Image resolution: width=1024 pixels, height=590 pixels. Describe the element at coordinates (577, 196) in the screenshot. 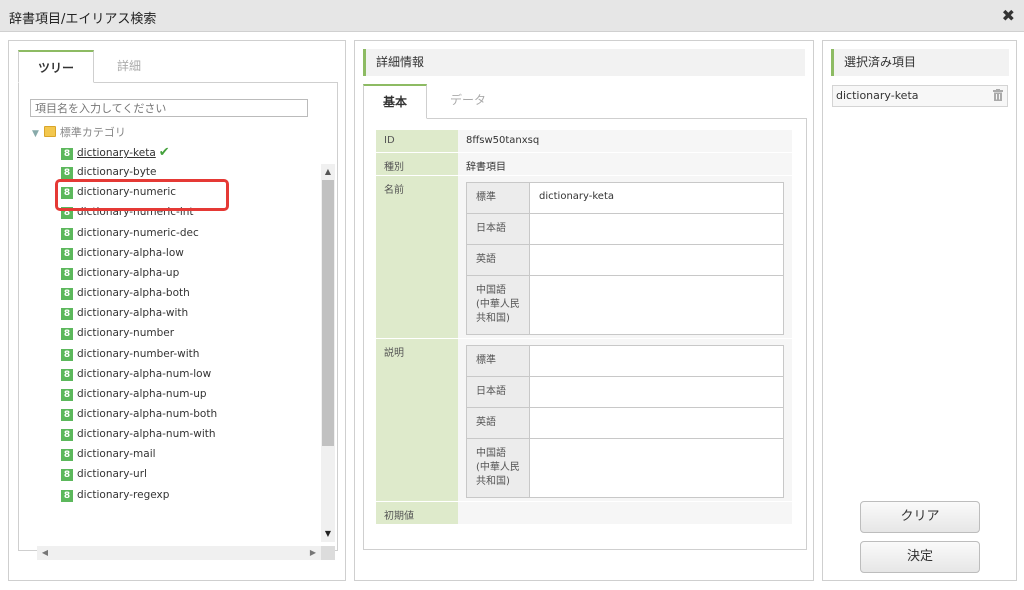

I see `name-value: dictionary-keta` at that location.